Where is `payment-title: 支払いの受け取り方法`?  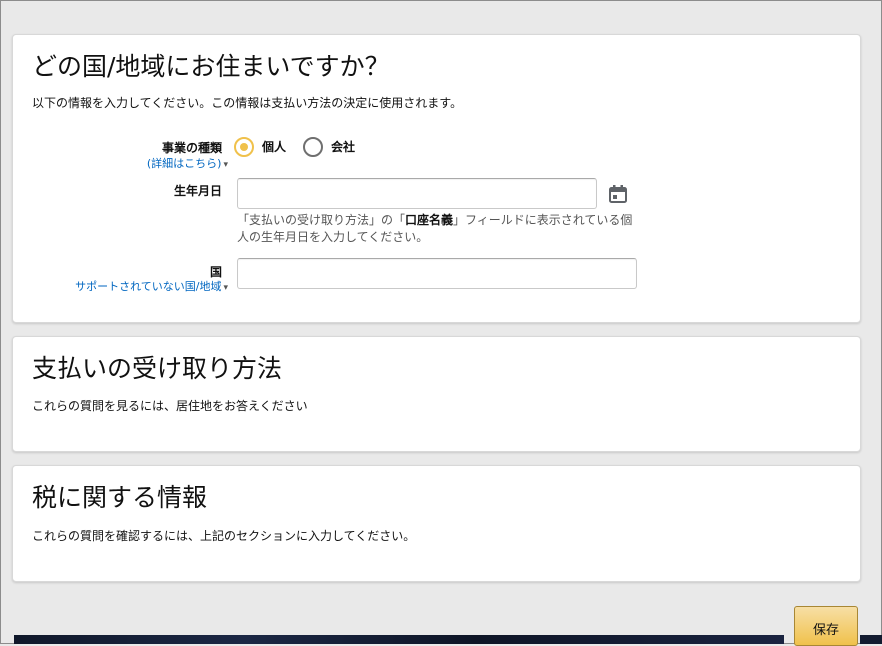
payment-title: 支払いの受け取り方法 is located at coordinates (157, 368).